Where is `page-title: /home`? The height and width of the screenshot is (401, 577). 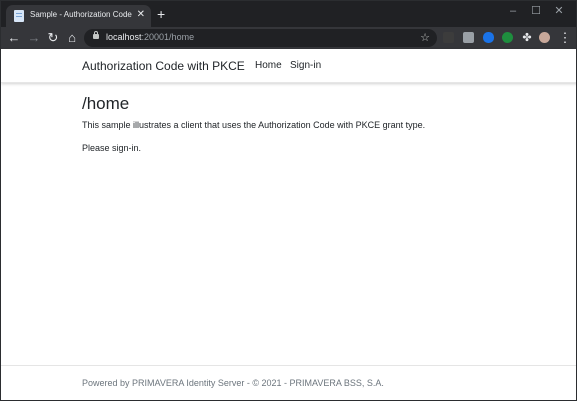 page-title: /home is located at coordinates (106, 103).